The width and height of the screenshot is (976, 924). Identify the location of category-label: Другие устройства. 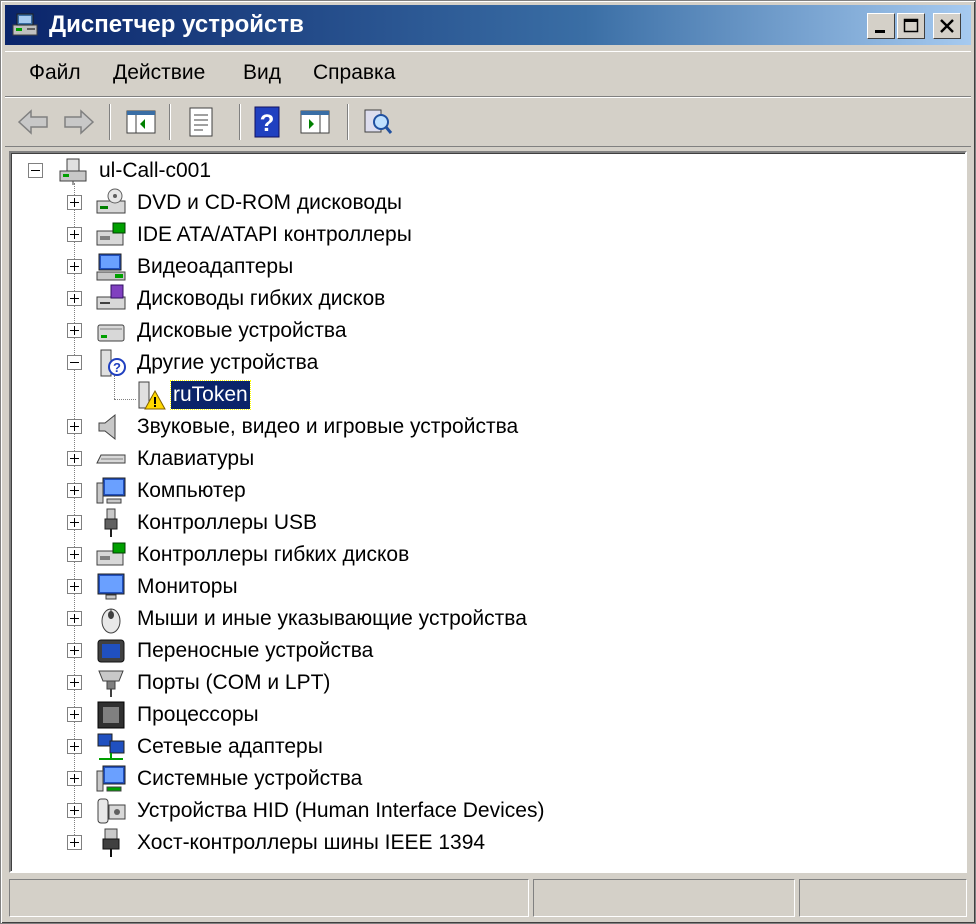
(227, 363).